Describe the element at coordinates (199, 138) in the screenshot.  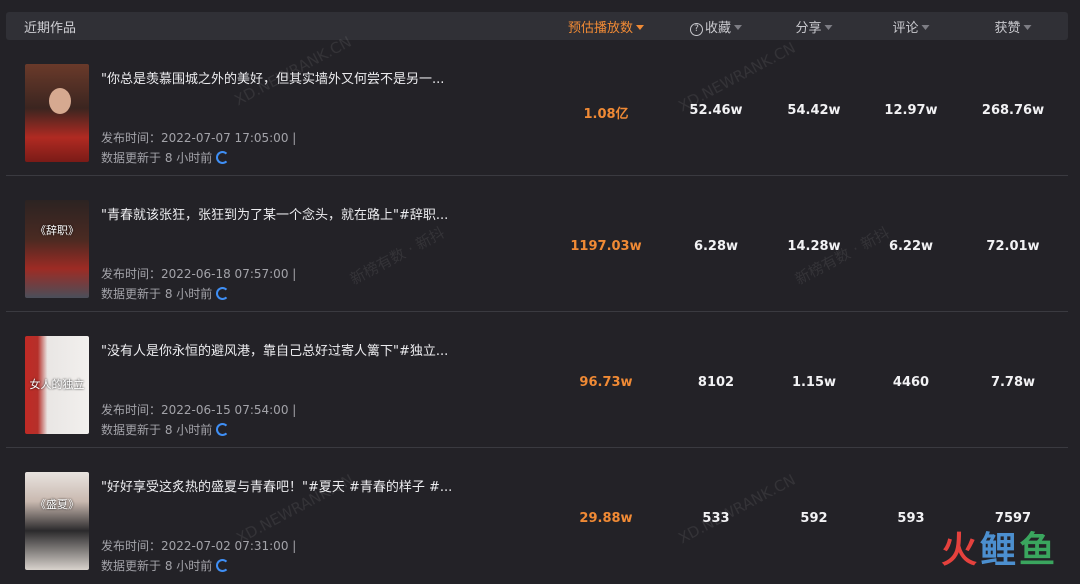
I see `publish-time: 发布时间：2022-07-07 17:05:00 |` at that location.